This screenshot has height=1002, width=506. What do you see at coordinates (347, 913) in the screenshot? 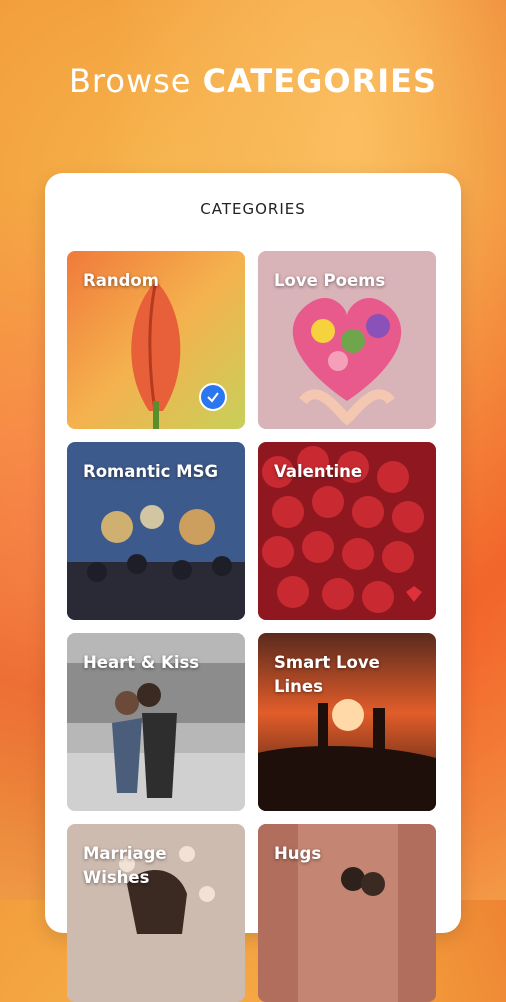
I see `category-tile-hugs: Hugs` at bounding box center [347, 913].